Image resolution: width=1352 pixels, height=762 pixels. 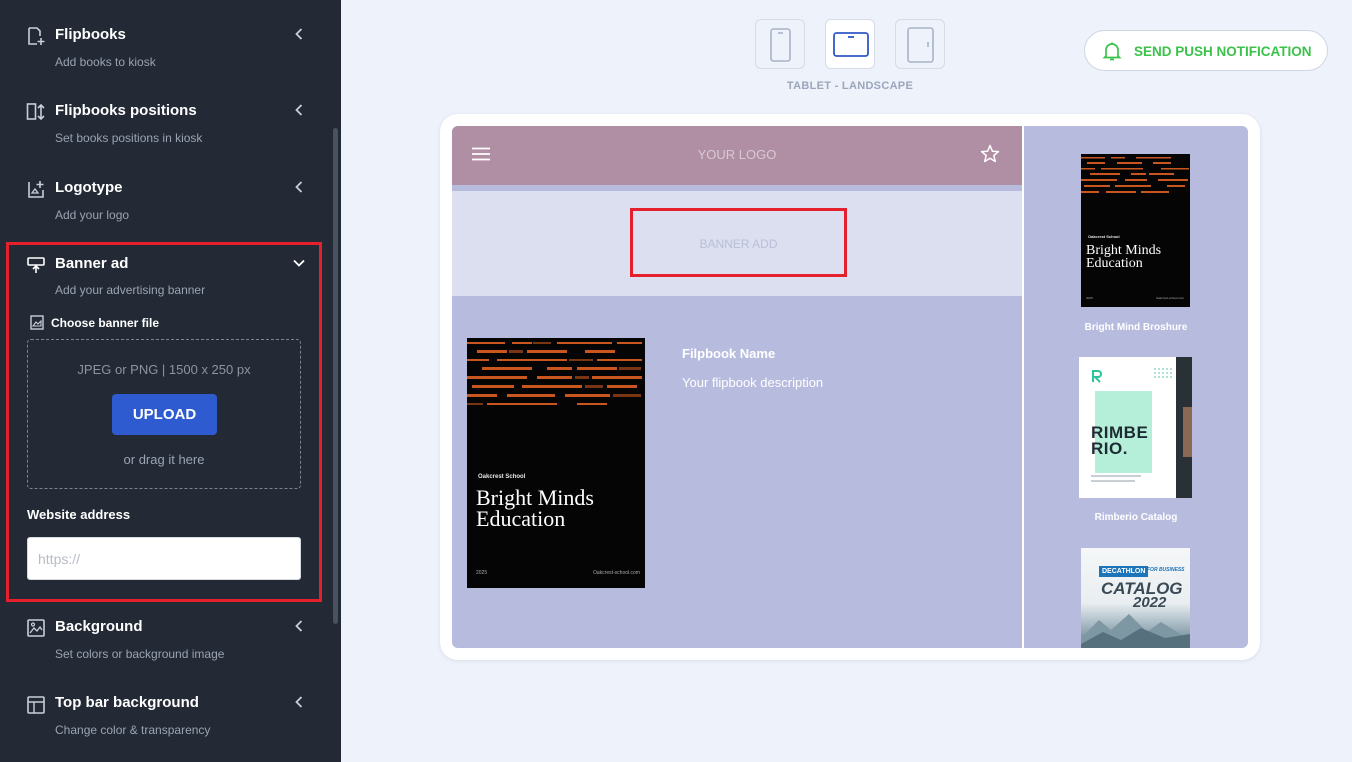 What do you see at coordinates (36, 628) in the screenshot?
I see `background-icon` at bounding box center [36, 628].